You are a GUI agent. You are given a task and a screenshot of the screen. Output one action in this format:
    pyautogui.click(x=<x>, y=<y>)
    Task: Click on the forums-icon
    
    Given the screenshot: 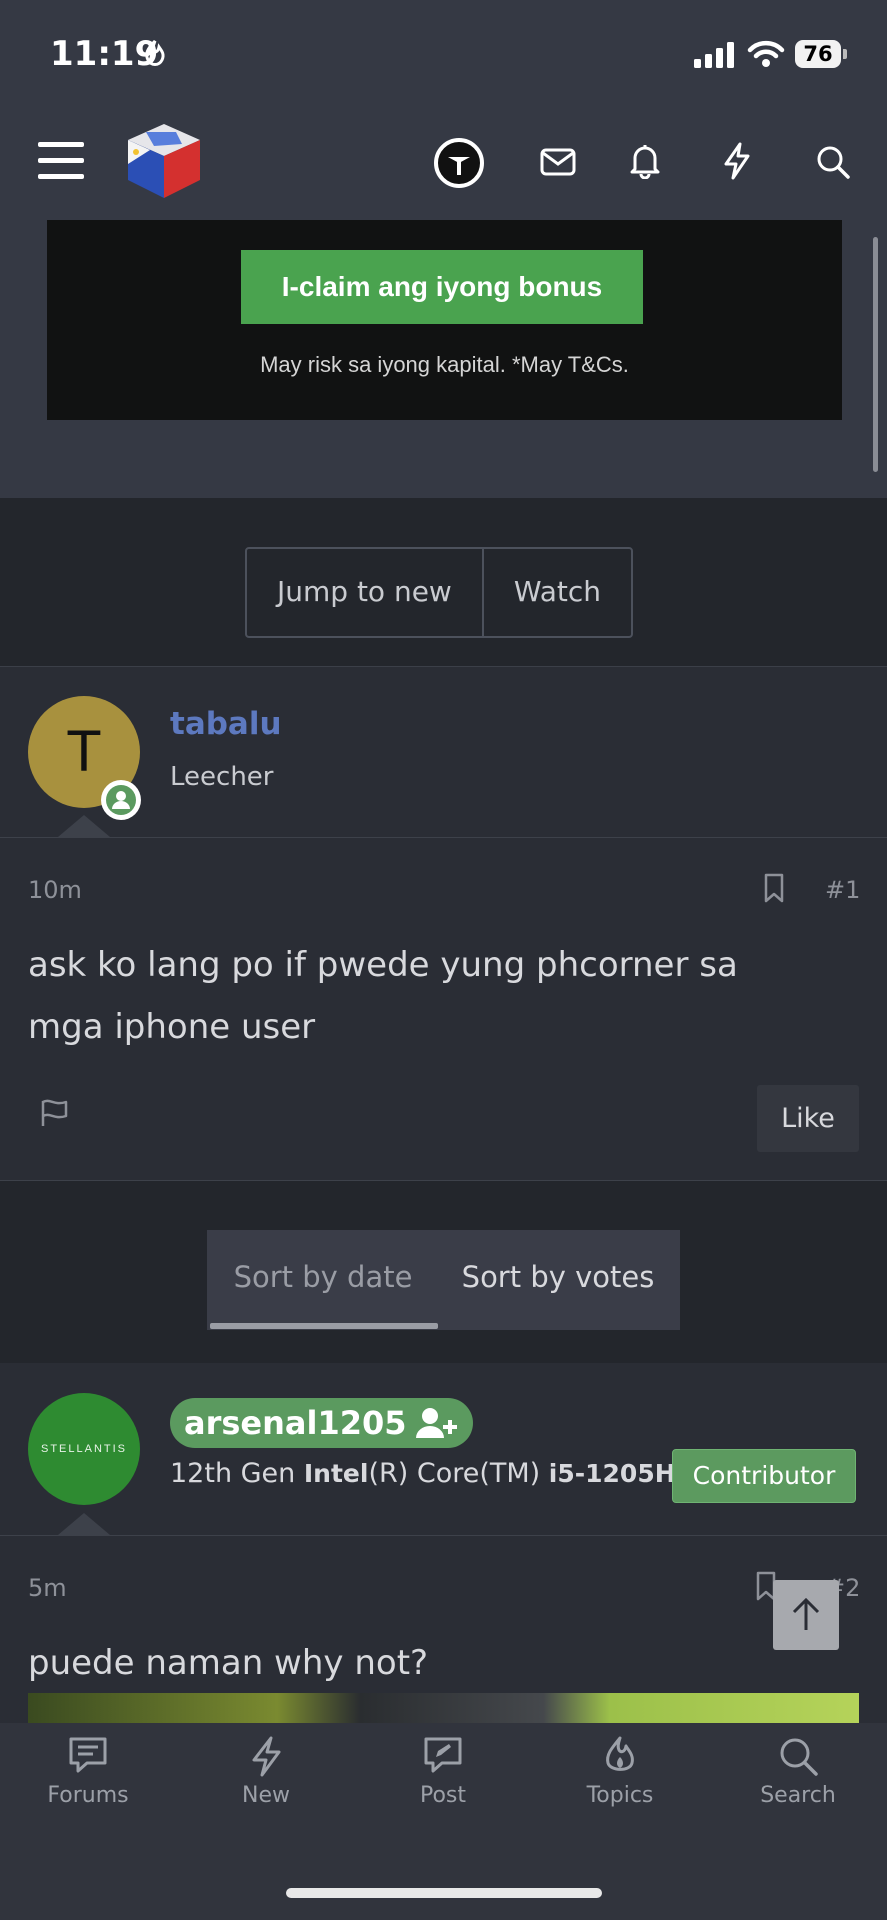 What is the action you would take?
    pyautogui.click(x=88, y=1755)
    